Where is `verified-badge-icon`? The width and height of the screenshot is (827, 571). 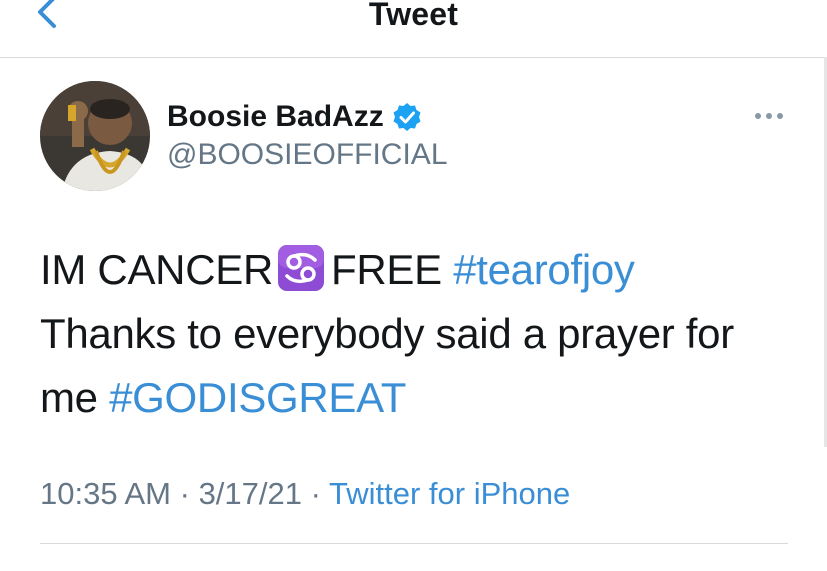 verified-badge-icon is located at coordinates (407, 117).